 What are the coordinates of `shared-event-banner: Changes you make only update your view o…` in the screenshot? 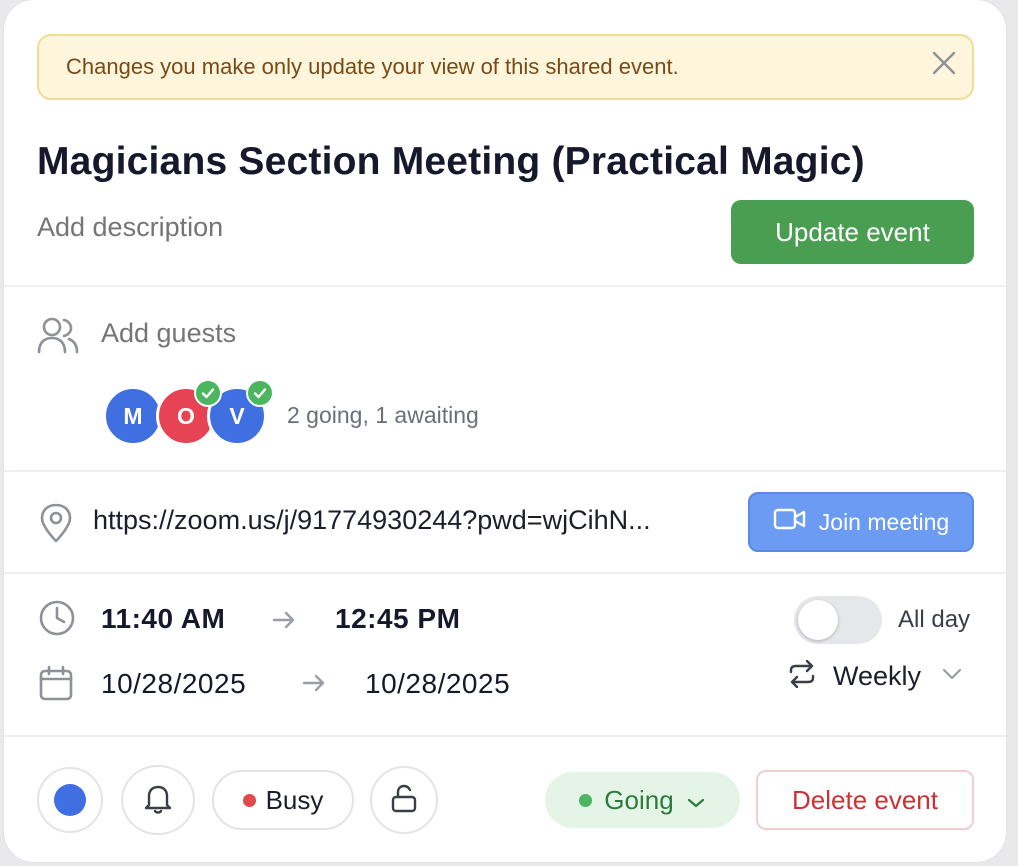 It's located at (505, 67).